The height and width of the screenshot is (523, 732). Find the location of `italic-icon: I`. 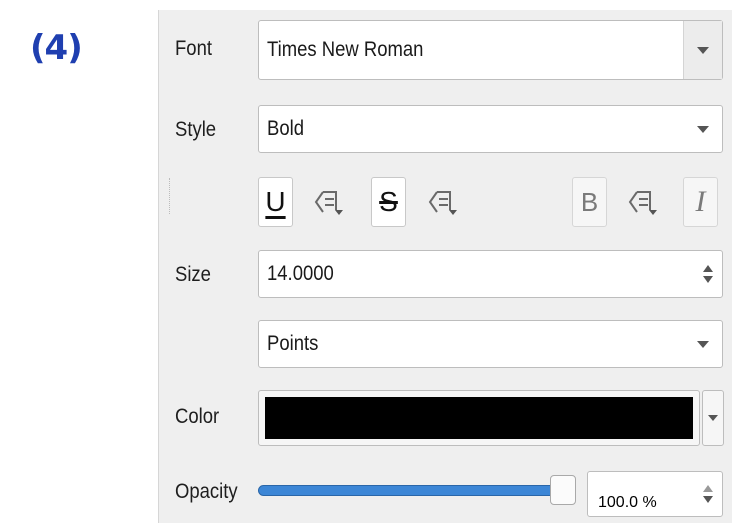

italic-icon: I is located at coordinates (700, 201).